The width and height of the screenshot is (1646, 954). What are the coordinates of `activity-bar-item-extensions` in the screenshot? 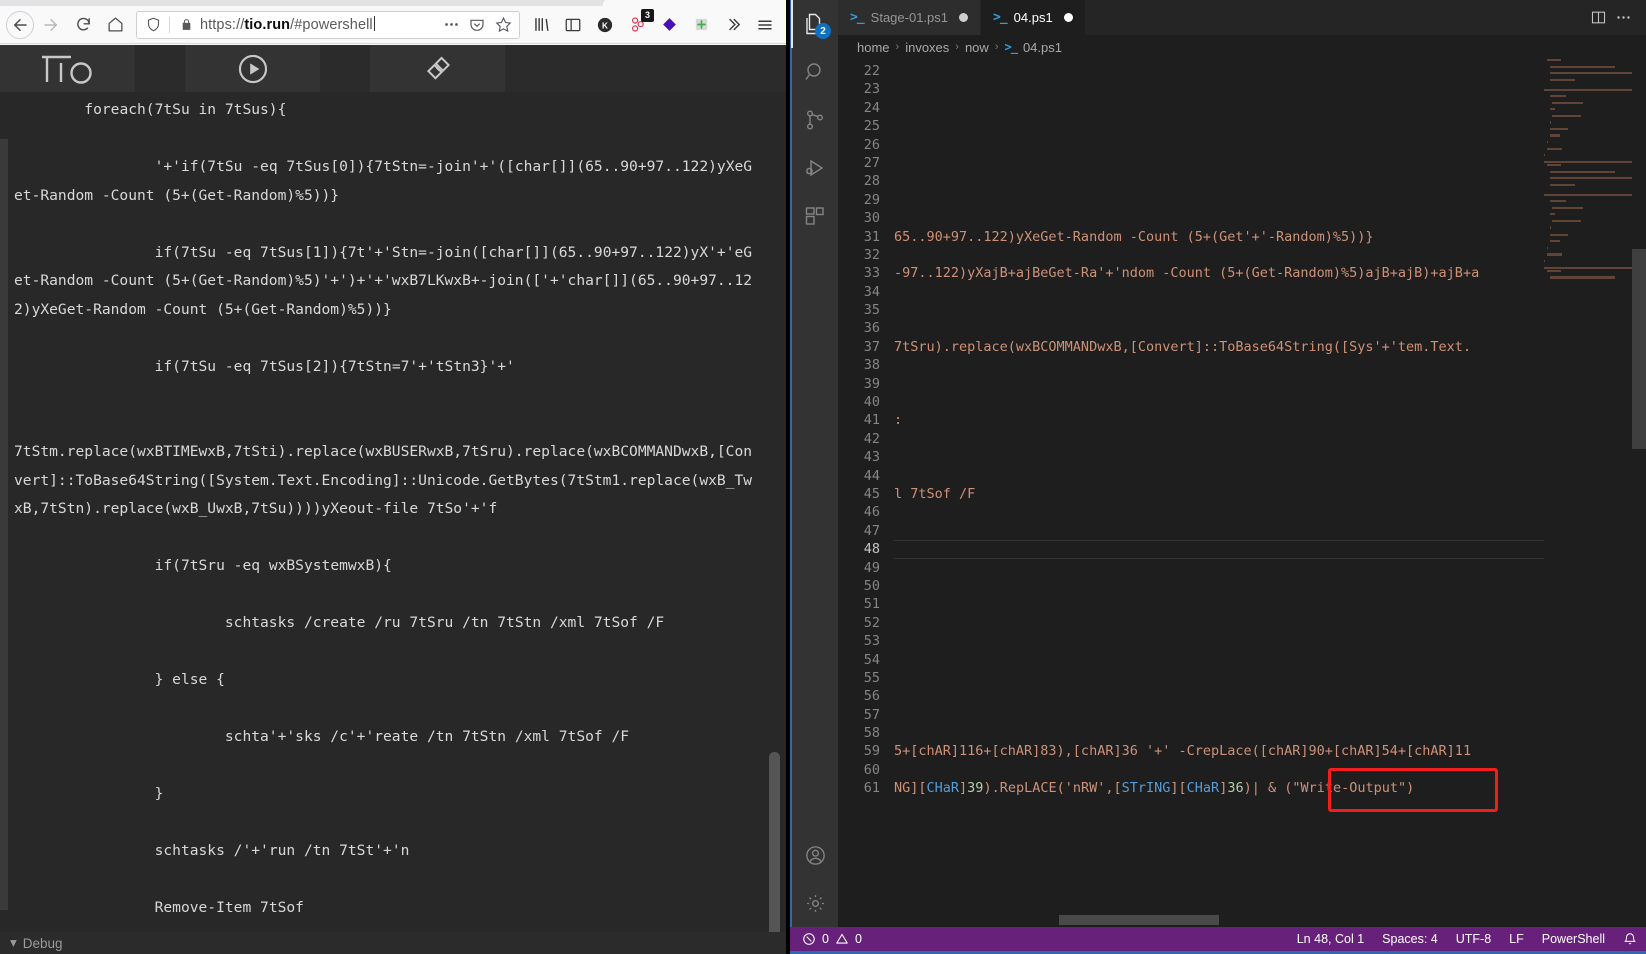 It's located at (815, 216).